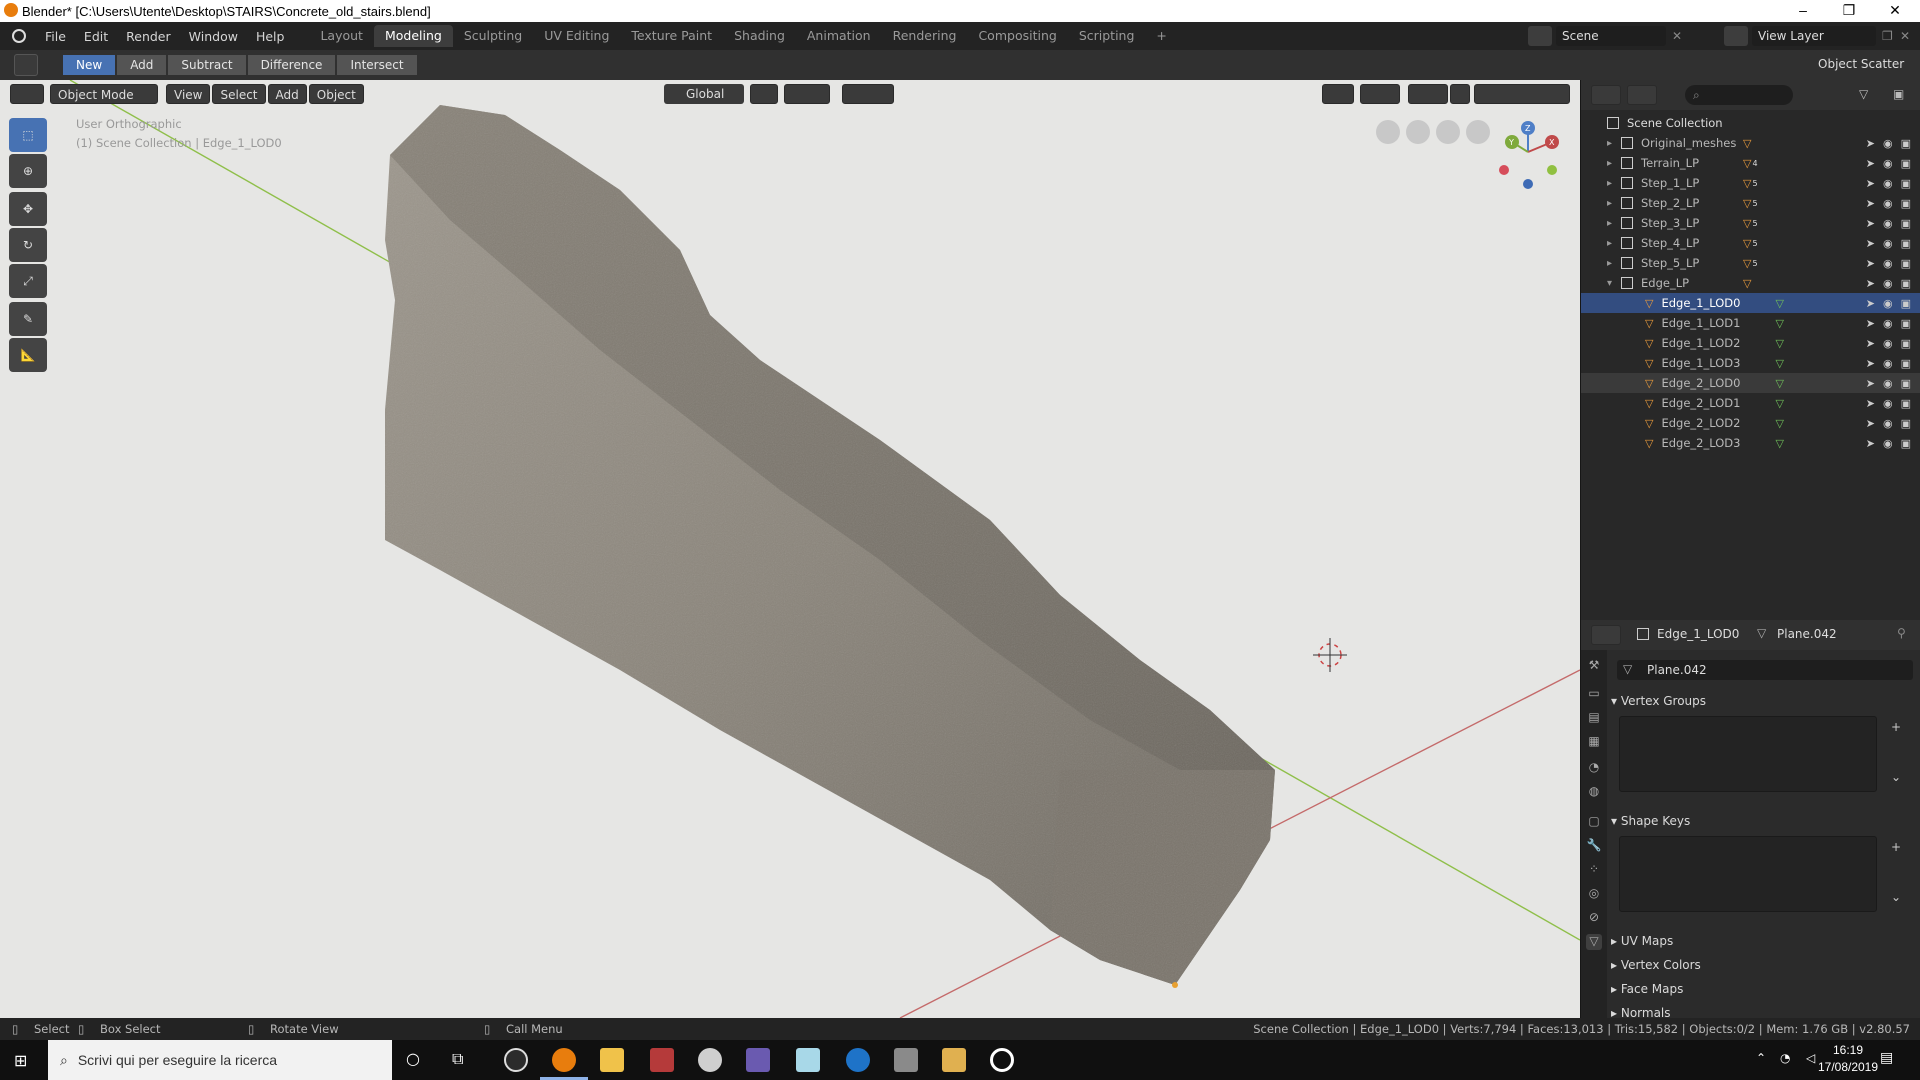 This screenshot has height=1080, width=1920. What do you see at coordinates (1896, 847) in the screenshot?
I see `add-shape-key-icon: +` at bounding box center [1896, 847].